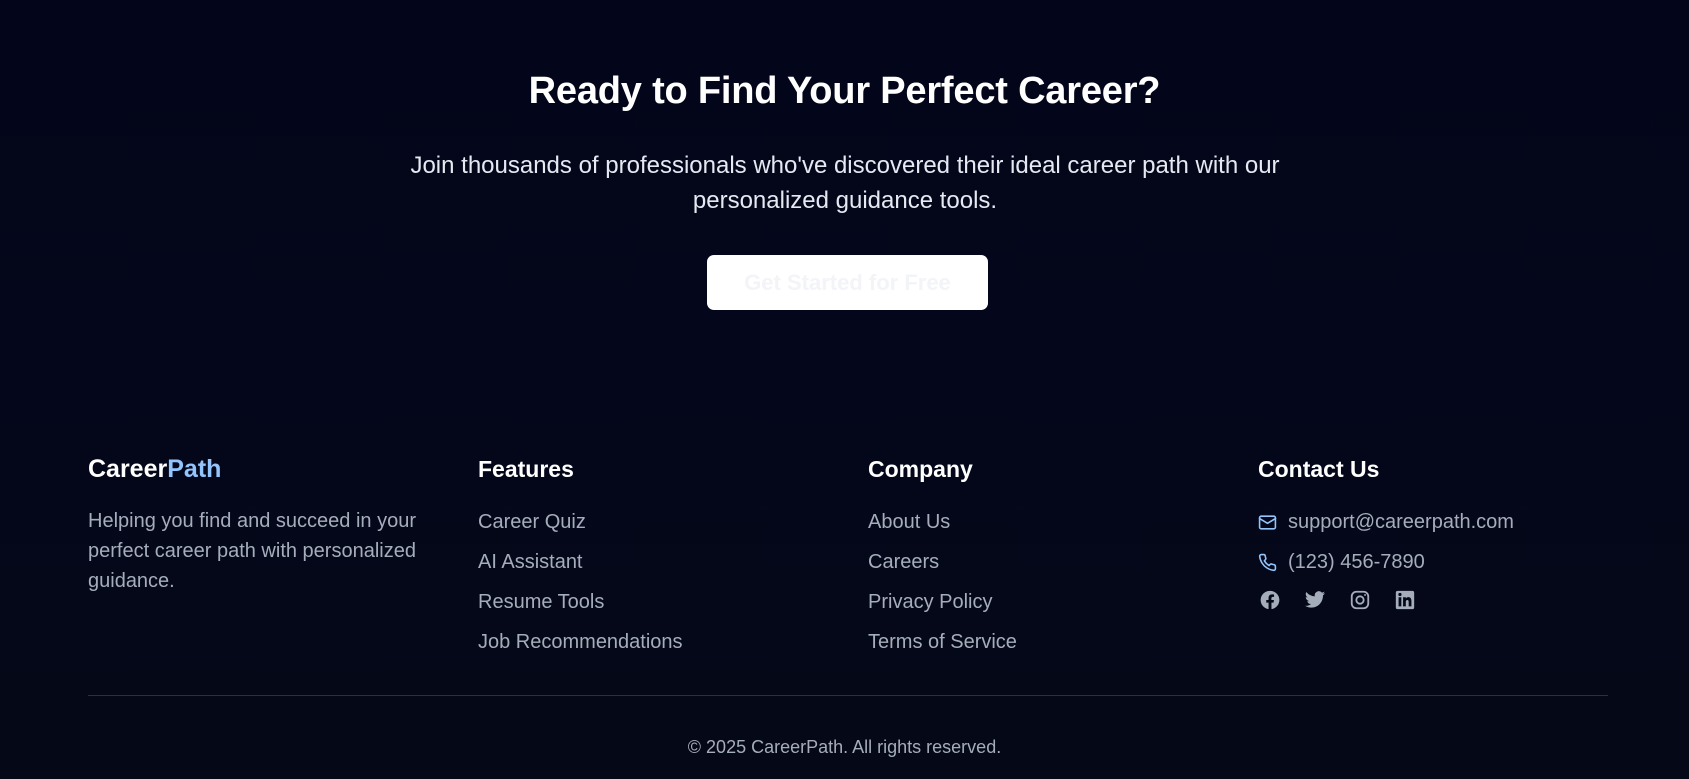 This screenshot has width=1689, height=779. I want to click on footer-divider, so click(848, 695).